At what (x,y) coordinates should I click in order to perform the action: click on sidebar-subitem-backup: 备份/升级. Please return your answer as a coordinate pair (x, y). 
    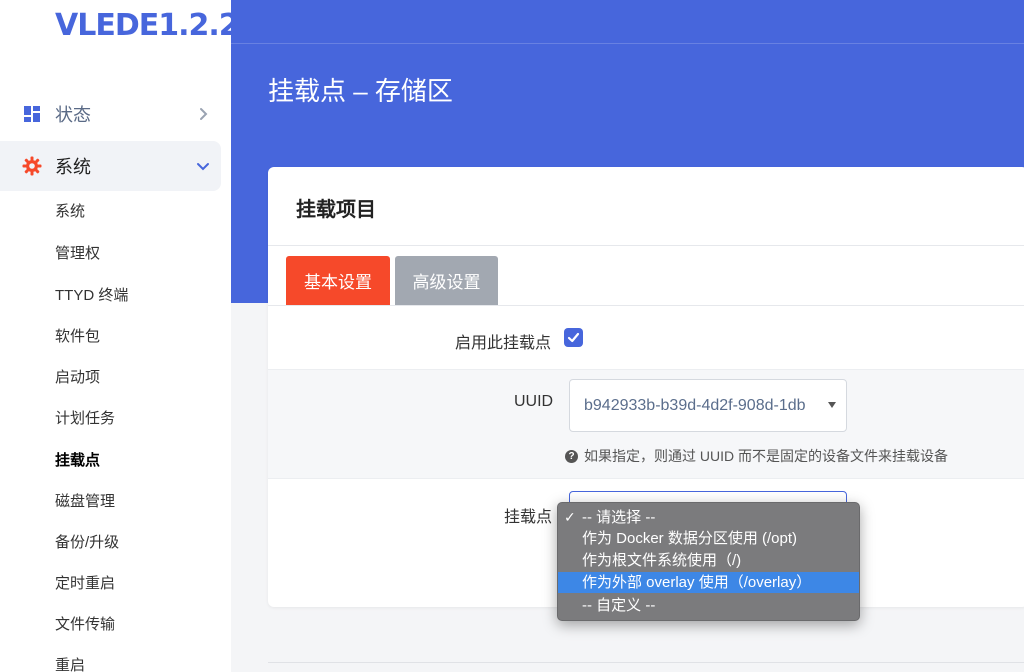
    Looking at the image, I should click on (87, 543).